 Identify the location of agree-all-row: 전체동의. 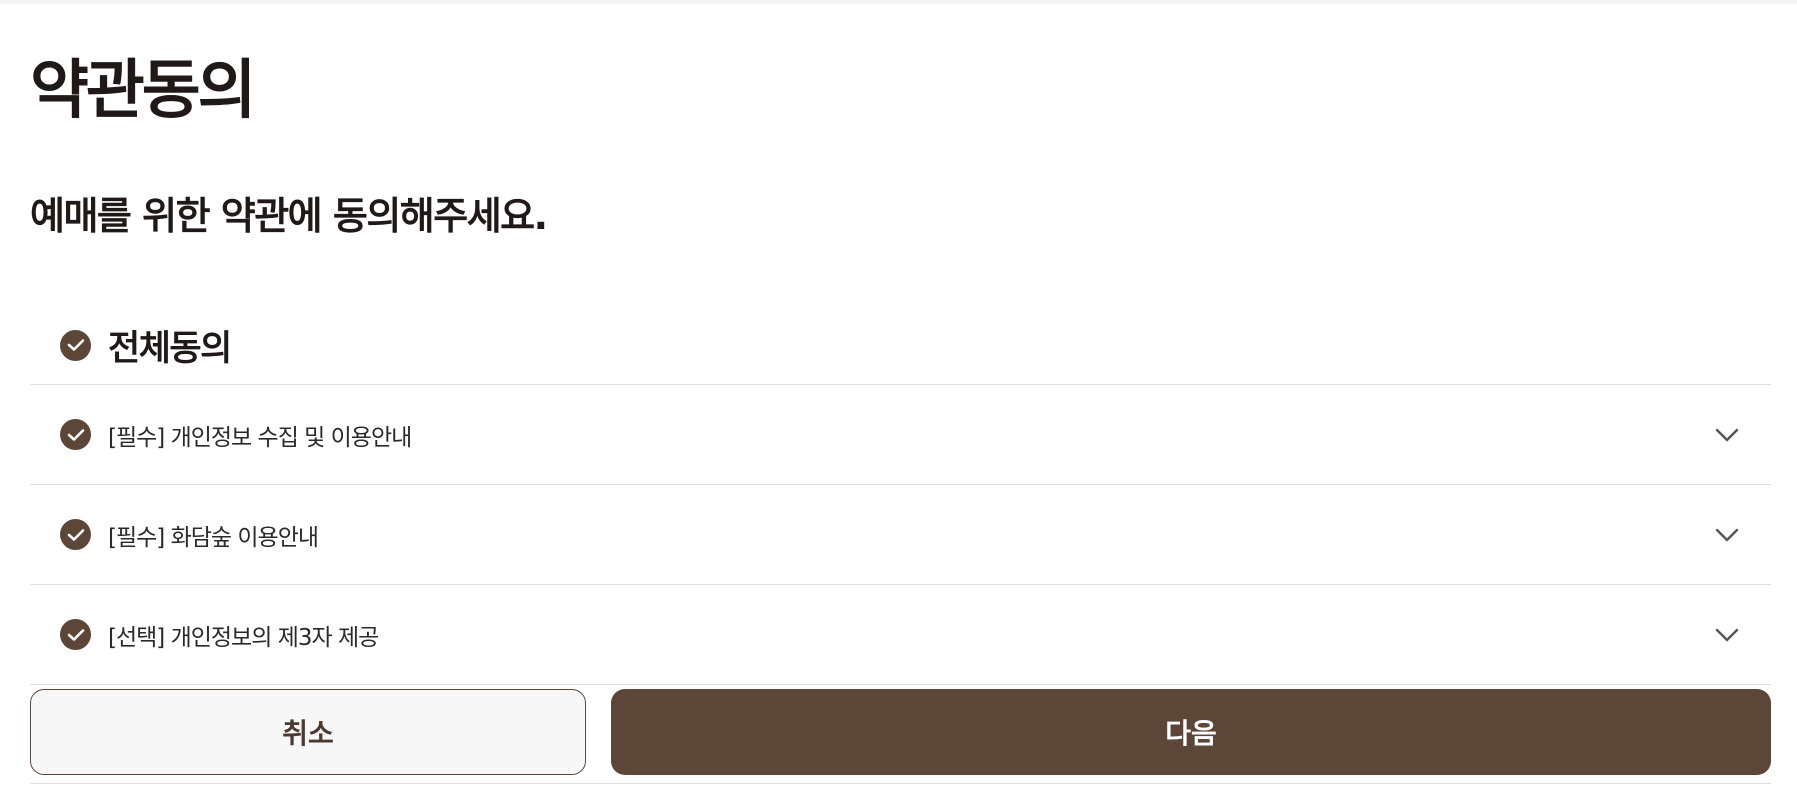
(900, 345).